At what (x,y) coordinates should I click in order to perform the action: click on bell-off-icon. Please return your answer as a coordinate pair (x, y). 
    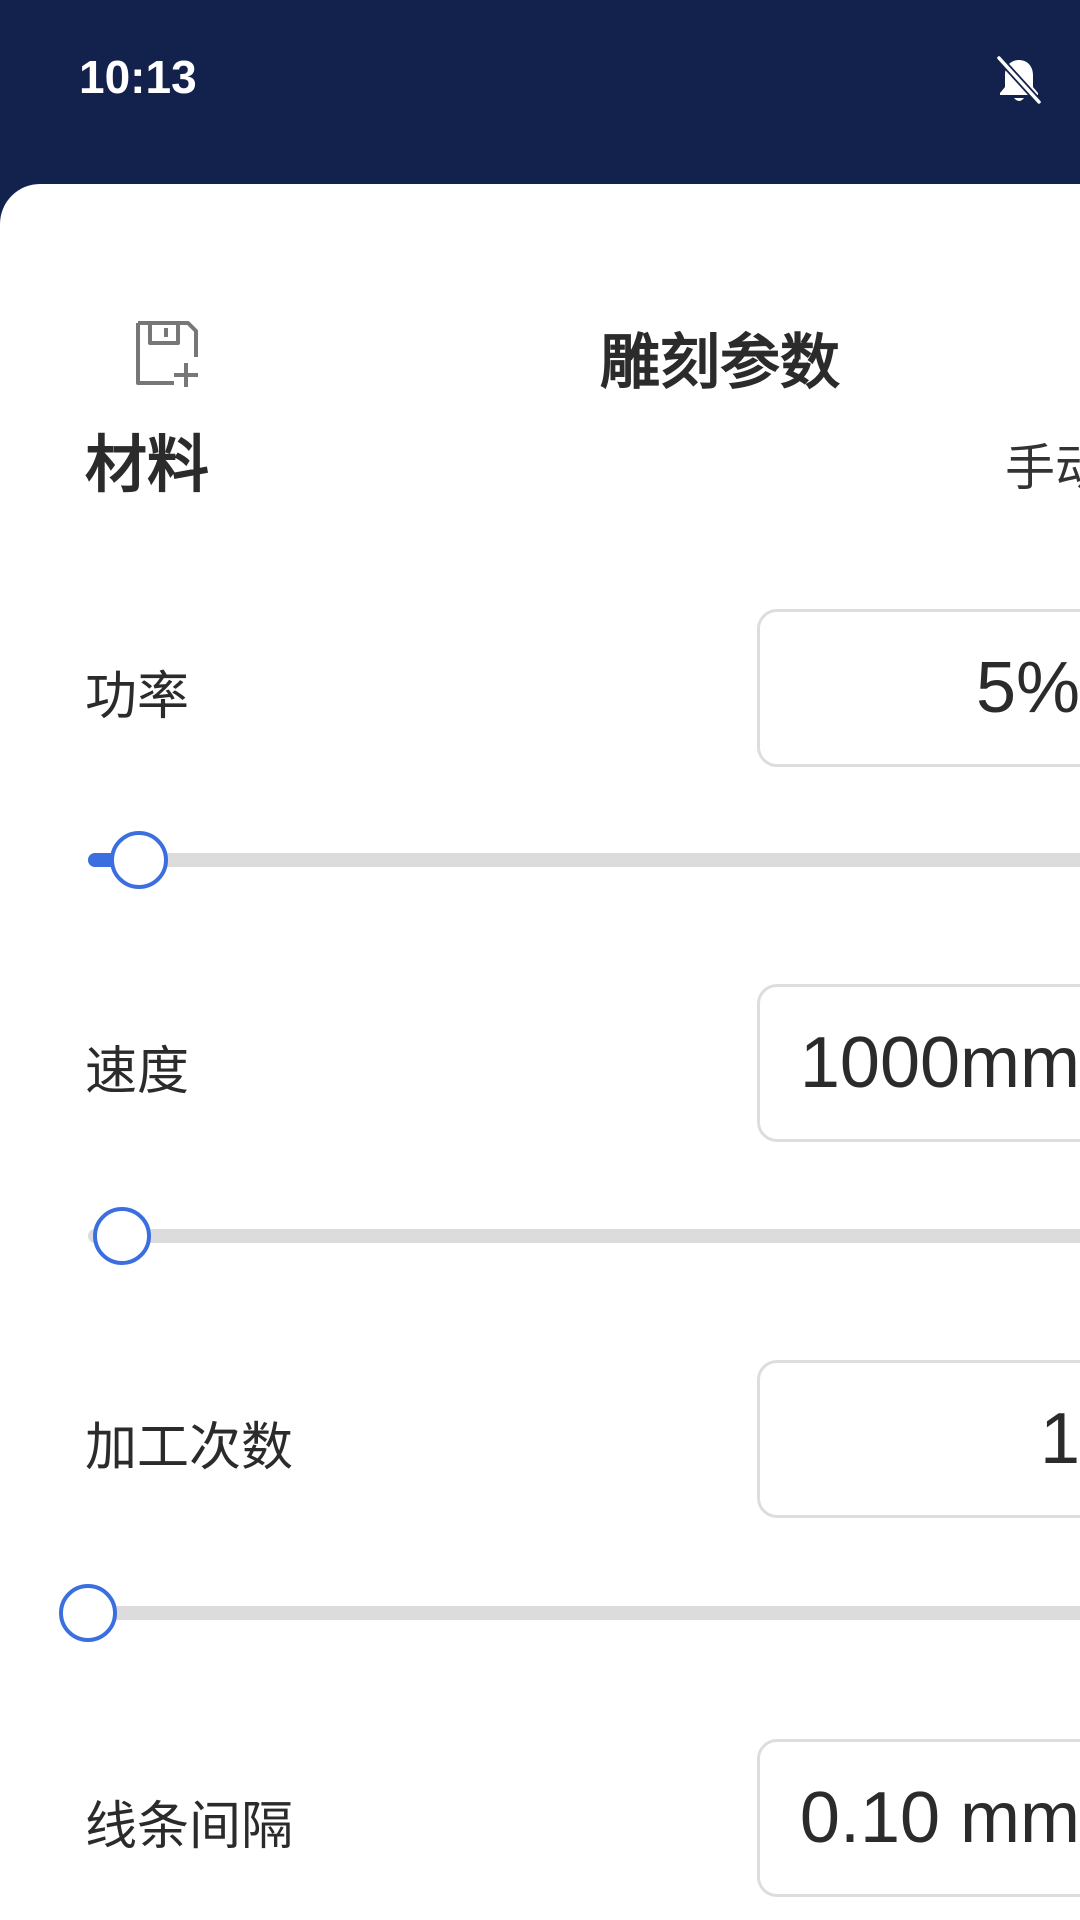
    Looking at the image, I should click on (1019, 80).